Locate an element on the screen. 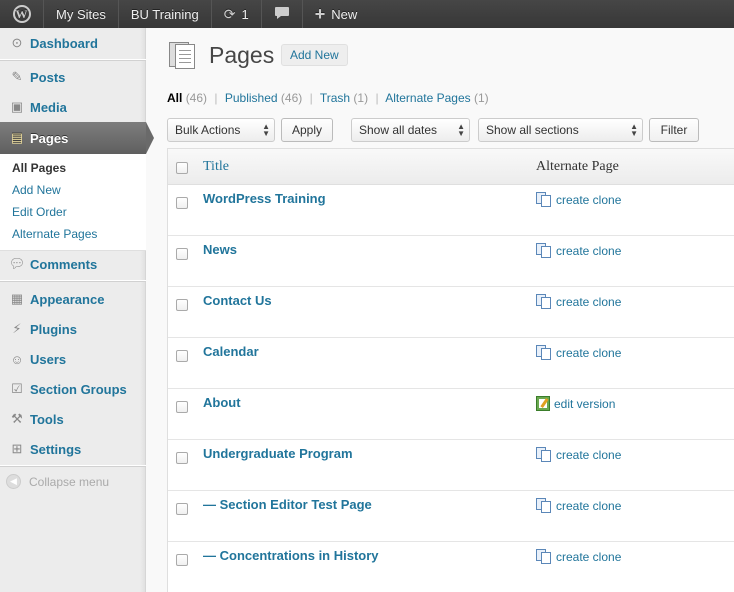  row-title-link: Undergraduate Program is located at coordinates (278, 453).